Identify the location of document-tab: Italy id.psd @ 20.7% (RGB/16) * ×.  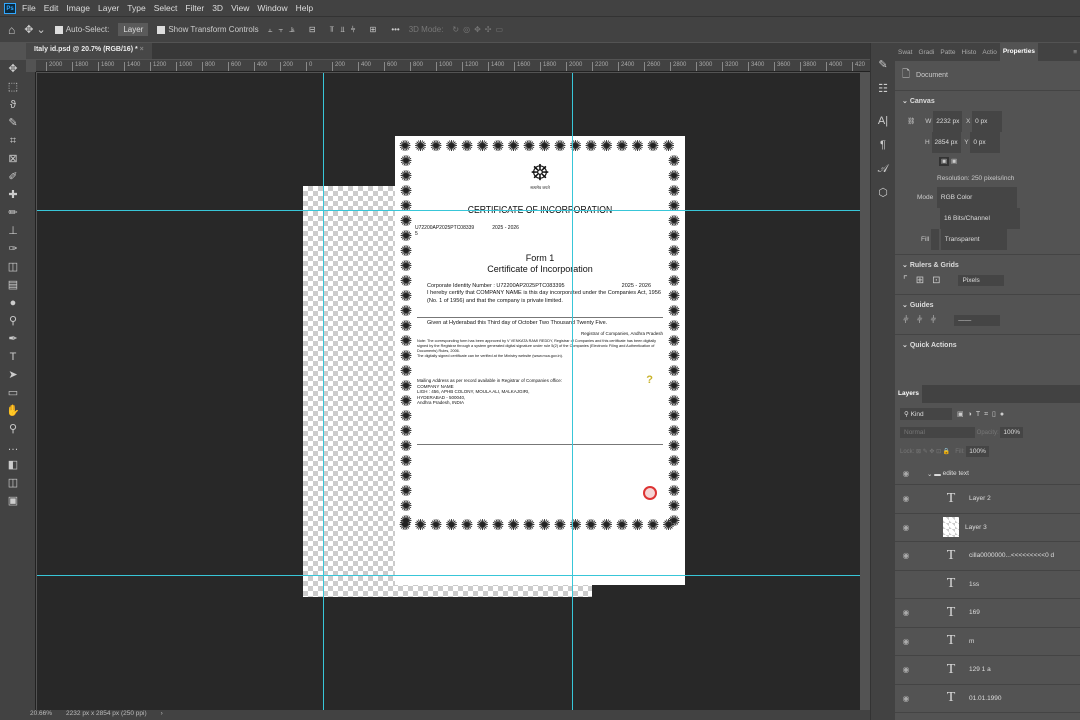
(89, 51).